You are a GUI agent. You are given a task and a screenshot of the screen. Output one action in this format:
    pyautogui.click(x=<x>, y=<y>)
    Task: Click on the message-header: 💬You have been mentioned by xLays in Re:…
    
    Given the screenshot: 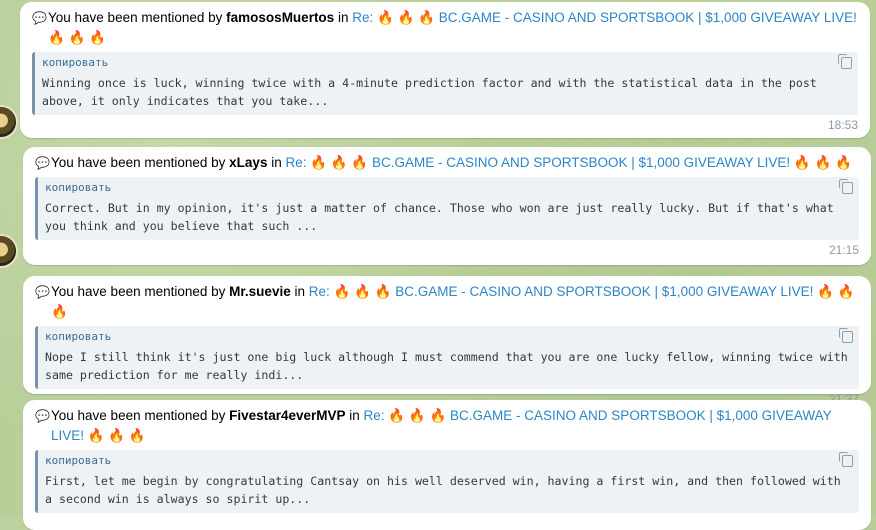 What is the action you would take?
    pyautogui.click(x=447, y=163)
    